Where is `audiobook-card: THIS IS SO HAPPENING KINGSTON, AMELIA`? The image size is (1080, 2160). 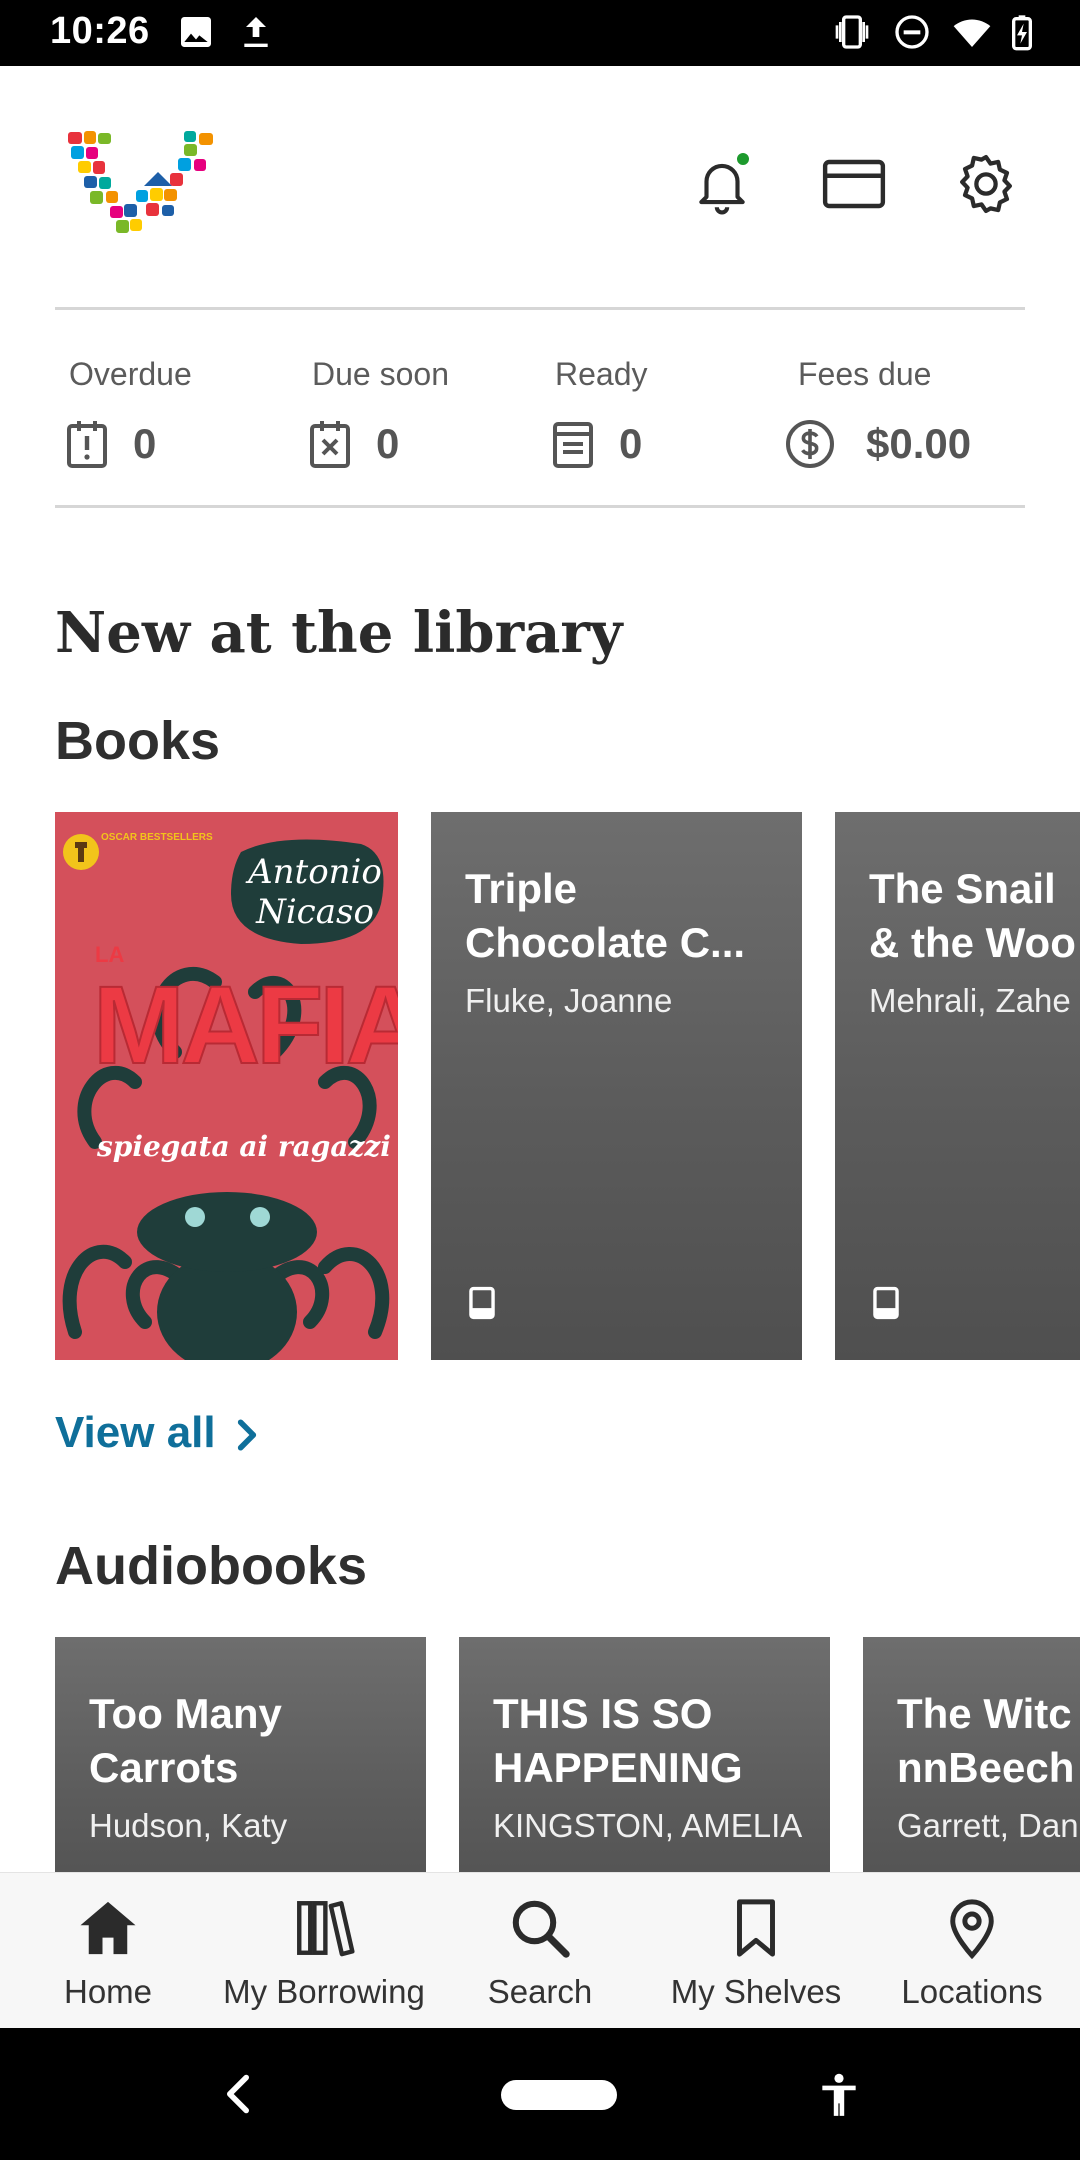
audiobook-card: THIS IS SO HAPPENING KINGSTON, AMELIA is located at coordinates (644, 1754).